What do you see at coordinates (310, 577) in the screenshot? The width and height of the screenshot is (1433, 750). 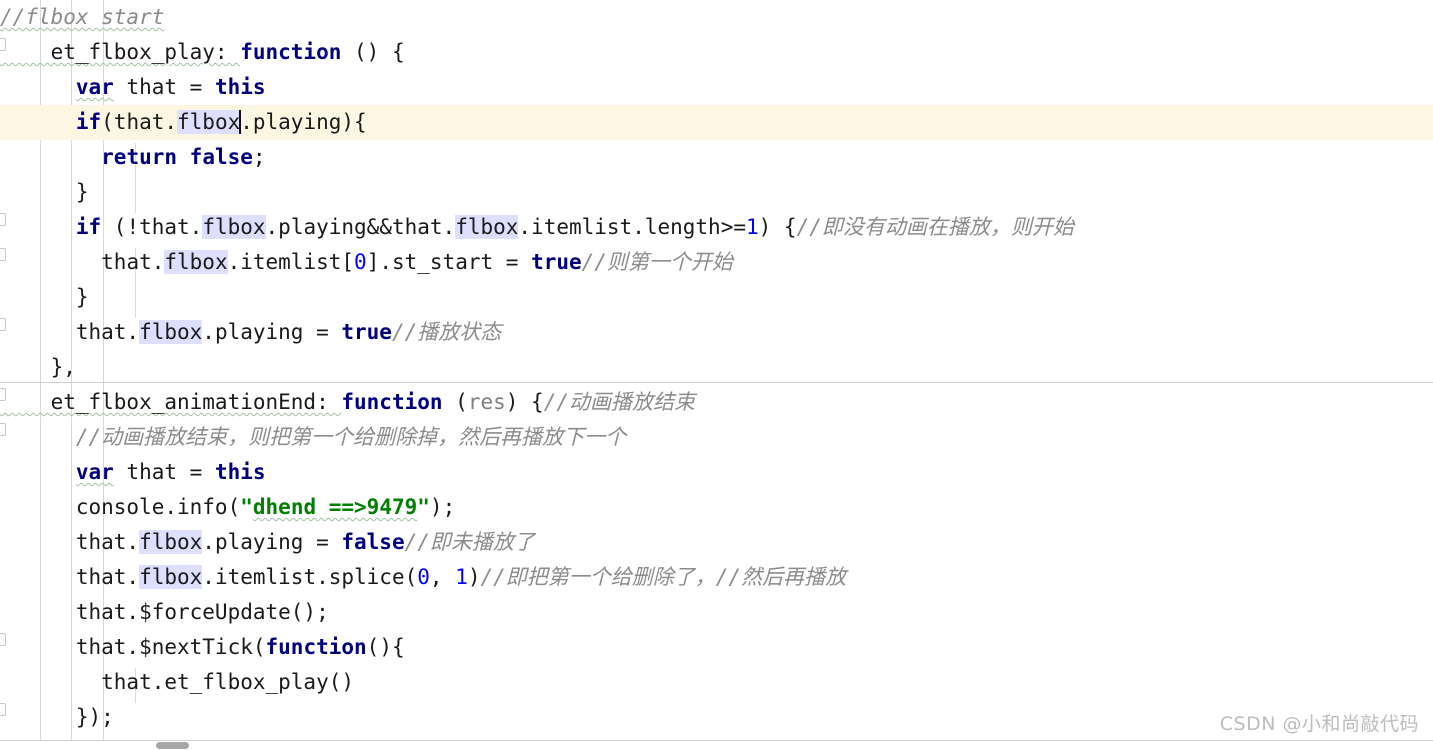 I see `expr-b: .itemlist.splice(` at bounding box center [310, 577].